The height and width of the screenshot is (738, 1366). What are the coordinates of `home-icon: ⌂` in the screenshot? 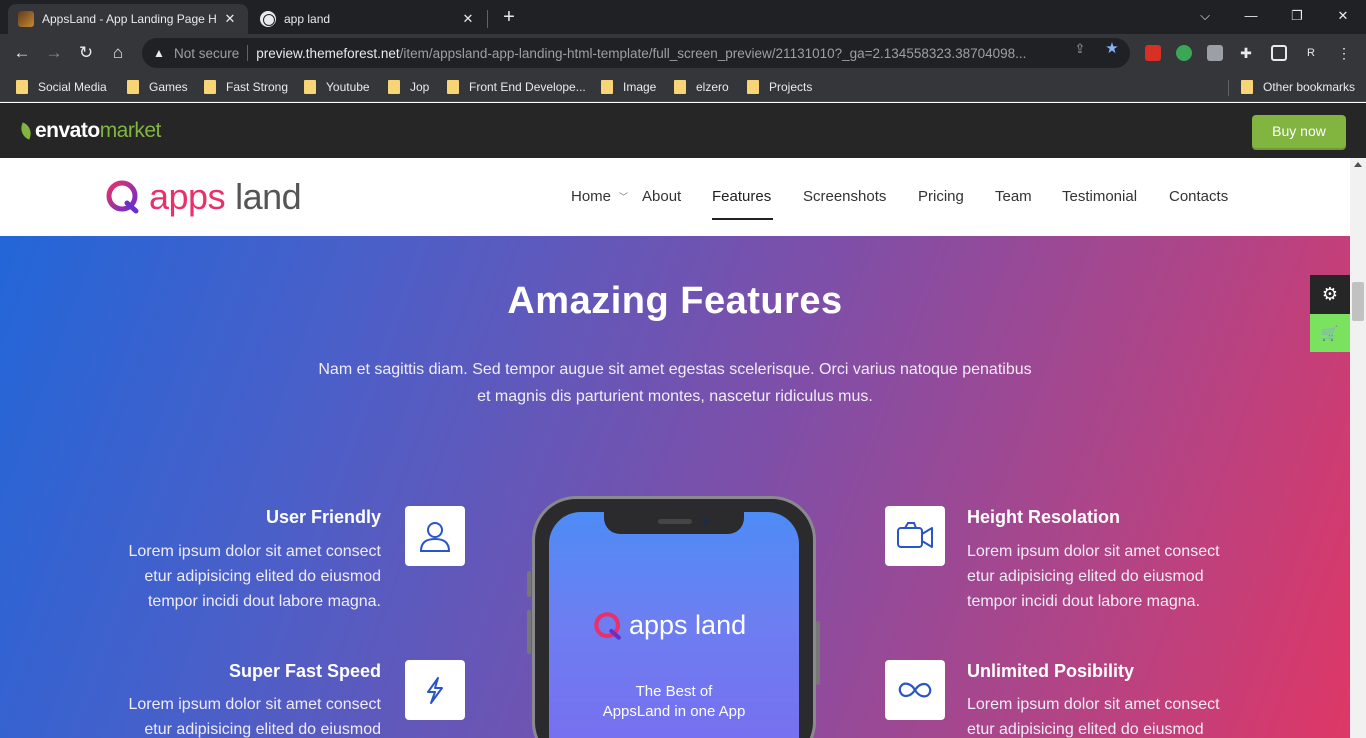 It's located at (118, 53).